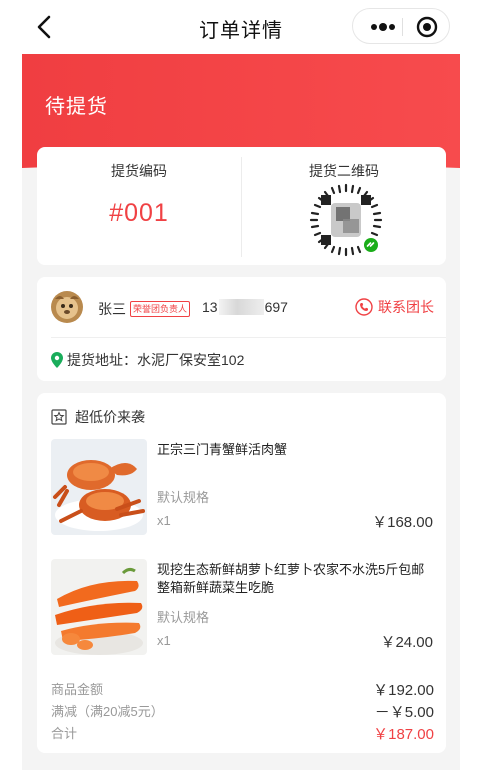  Describe the element at coordinates (404, 712) in the screenshot. I see `discount-value: －￥5.00` at that location.